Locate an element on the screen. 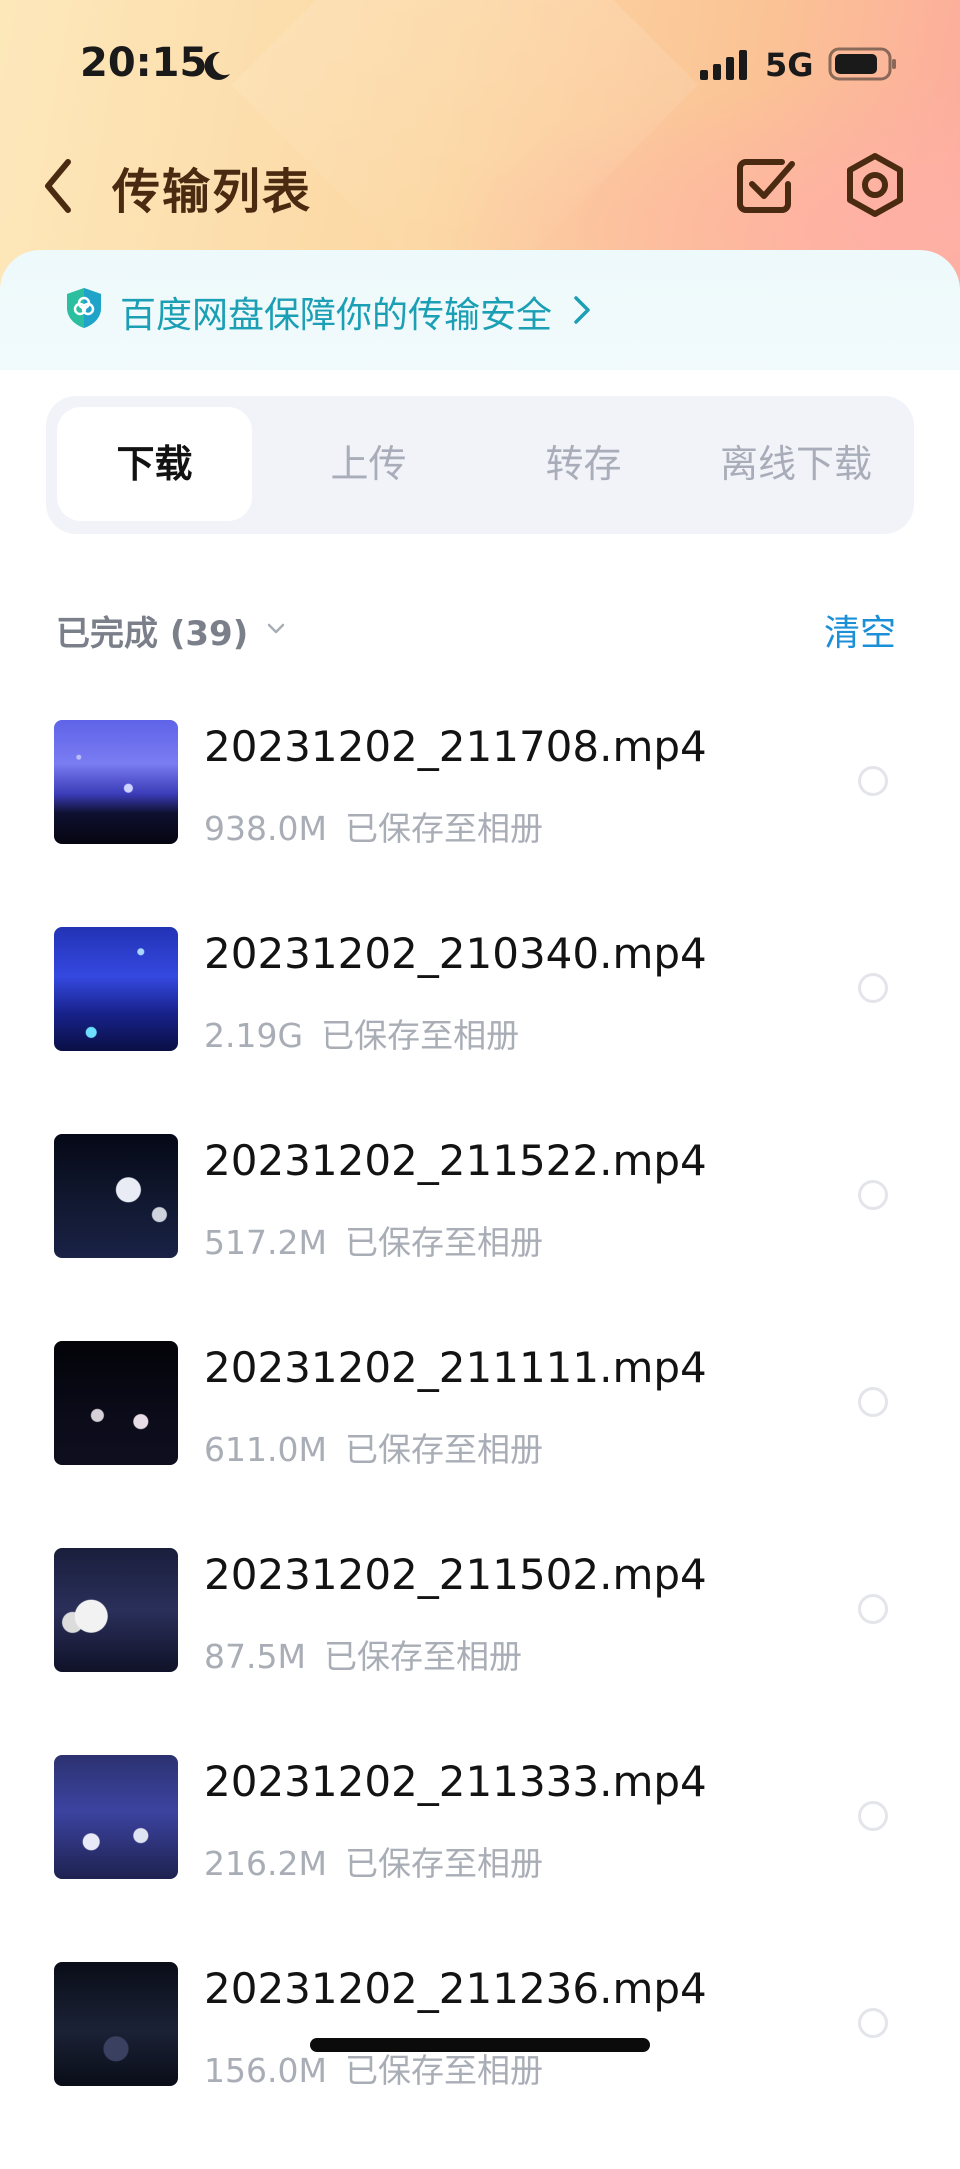  file-name: 20231202_211236.mp4 is located at coordinates (455, 1988).